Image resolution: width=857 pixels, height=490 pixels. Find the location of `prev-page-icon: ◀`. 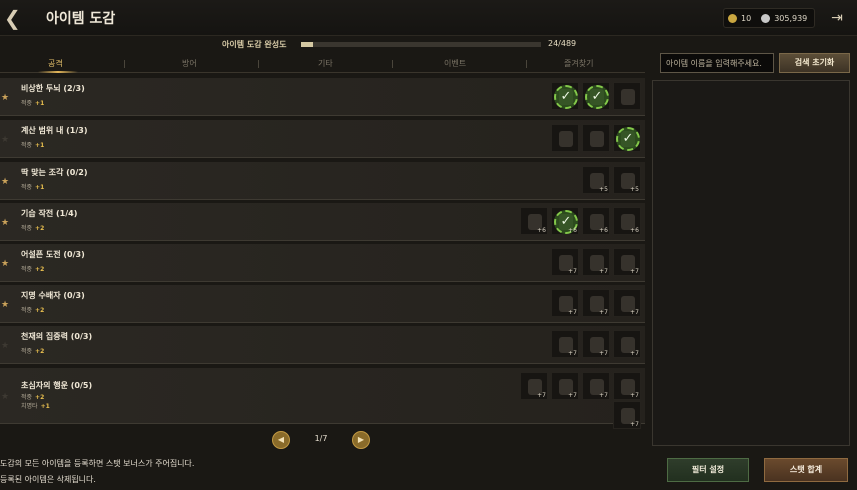

prev-page-icon: ◀ is located at coordinates (281, 440).